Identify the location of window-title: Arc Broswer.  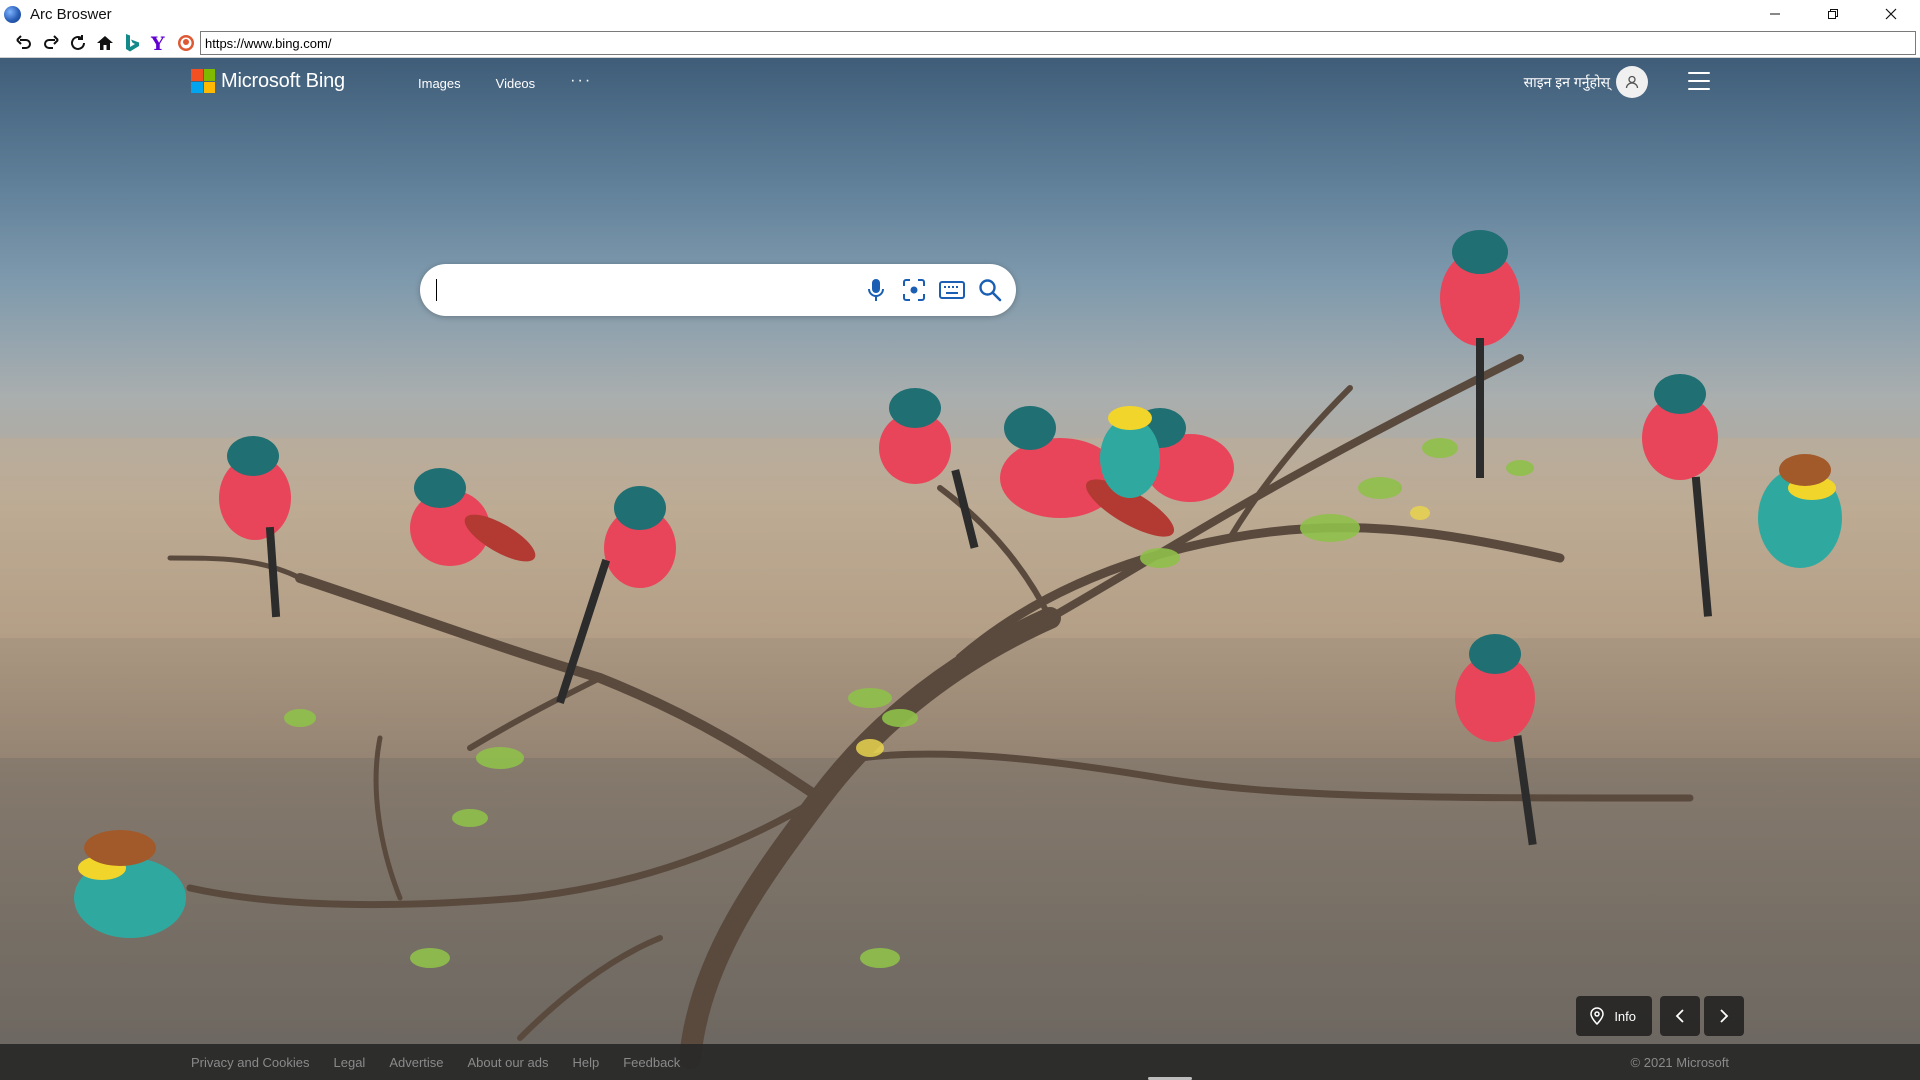
(71, 14).